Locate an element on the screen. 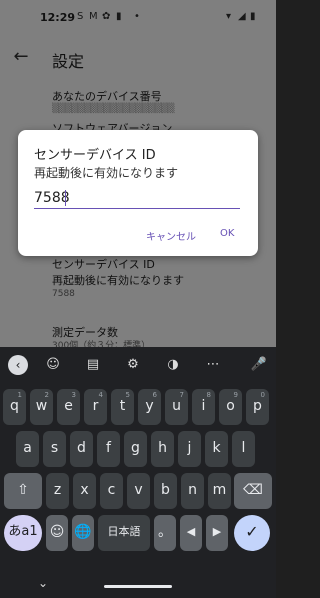  shift-key: ⇧ is located at coordinates (23, 491).